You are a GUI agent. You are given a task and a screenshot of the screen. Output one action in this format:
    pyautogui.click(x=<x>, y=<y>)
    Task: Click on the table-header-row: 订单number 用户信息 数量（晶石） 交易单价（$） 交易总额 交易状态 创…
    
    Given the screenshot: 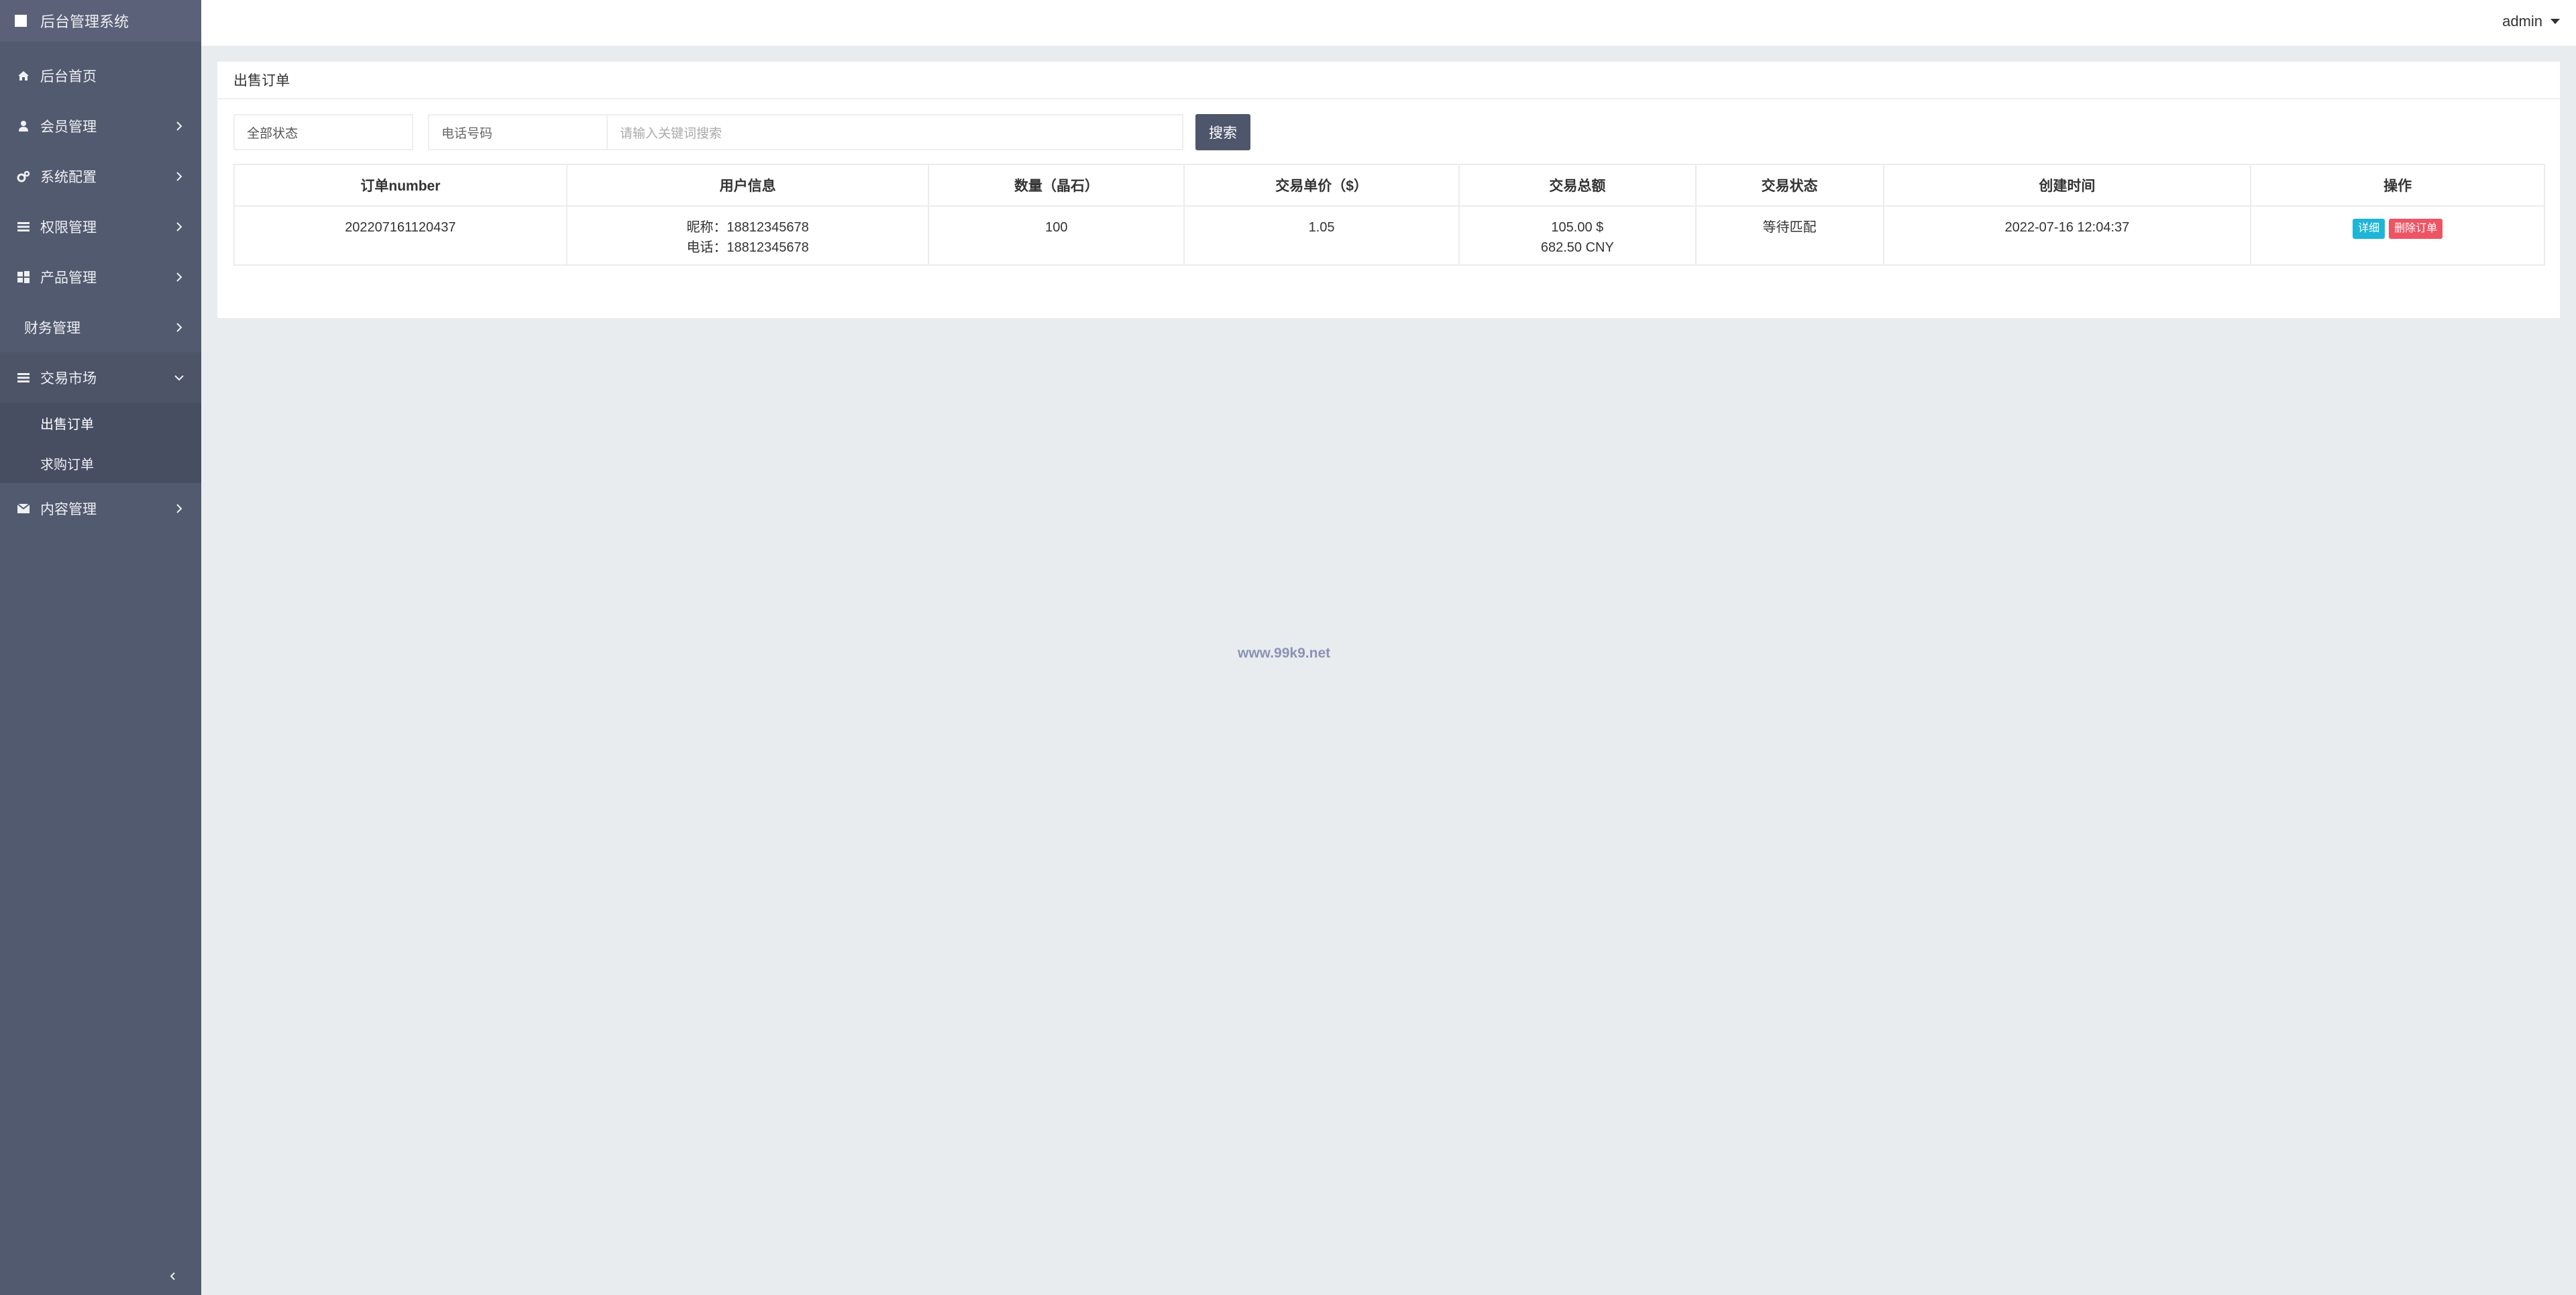 What is the action you would take?
    pyautogui.click(x=1389, y=185)
    